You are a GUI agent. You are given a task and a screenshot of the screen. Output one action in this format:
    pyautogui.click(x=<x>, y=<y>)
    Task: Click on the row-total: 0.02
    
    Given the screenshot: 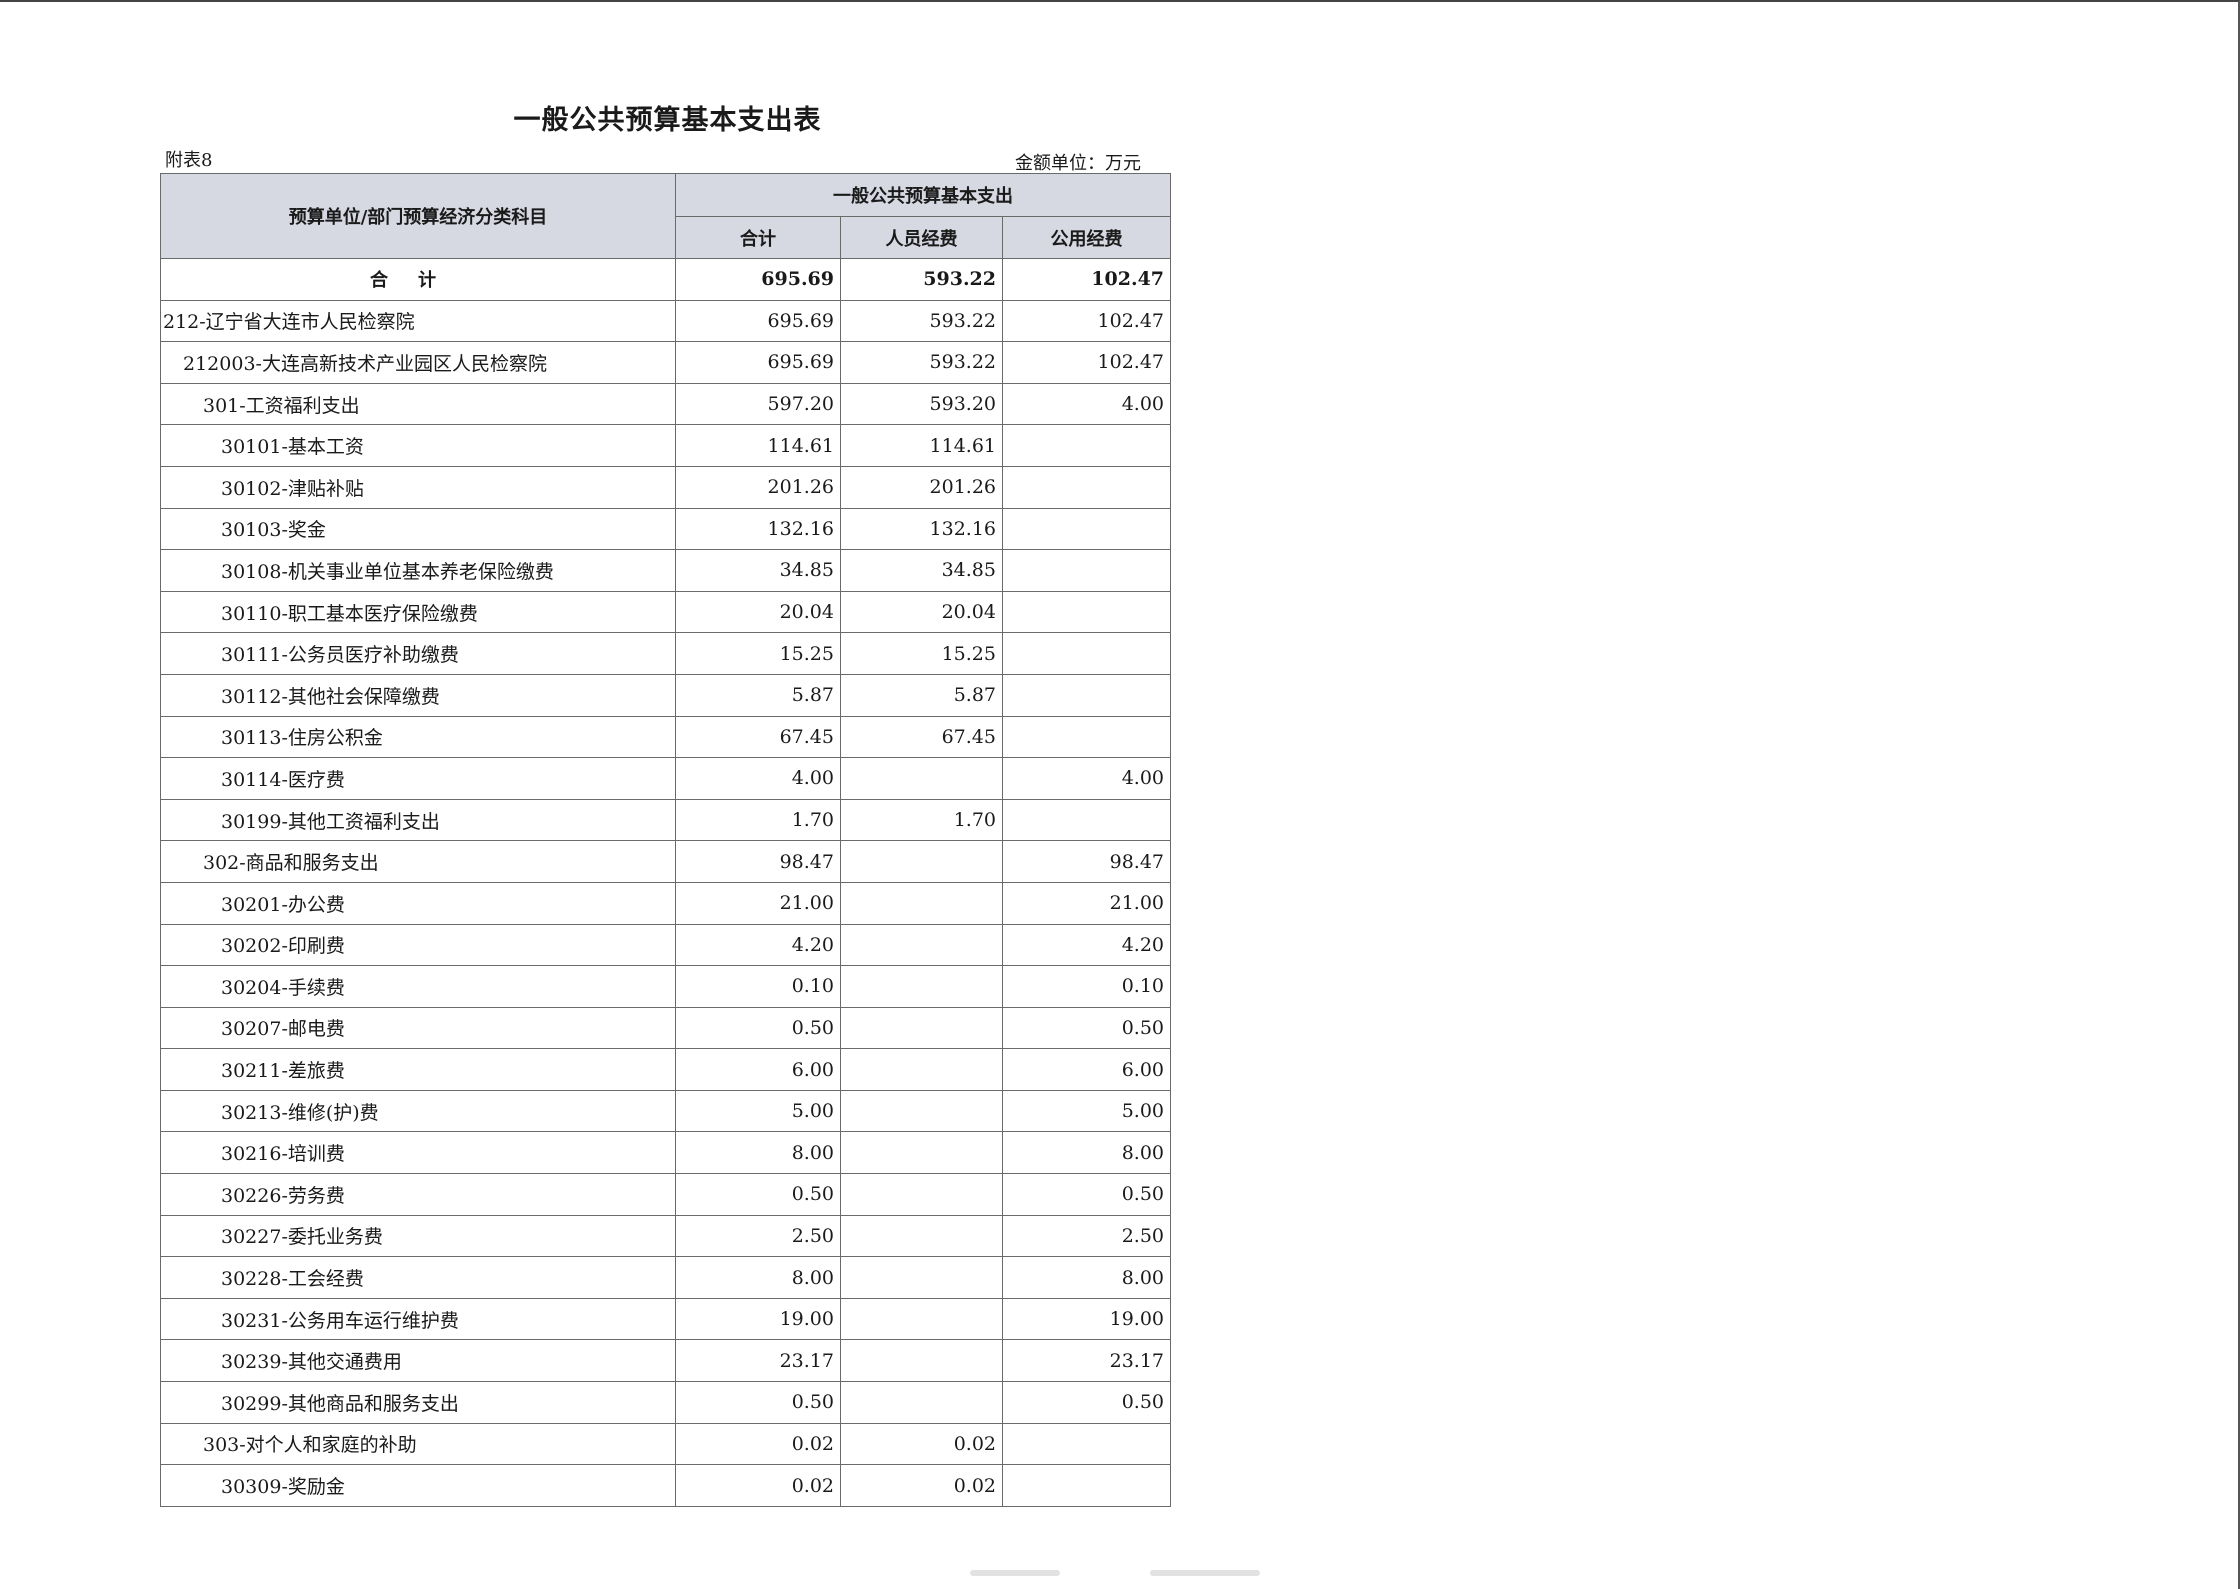 What is the action you would take?
    pyautogui.click(x=758, y=1485)
    